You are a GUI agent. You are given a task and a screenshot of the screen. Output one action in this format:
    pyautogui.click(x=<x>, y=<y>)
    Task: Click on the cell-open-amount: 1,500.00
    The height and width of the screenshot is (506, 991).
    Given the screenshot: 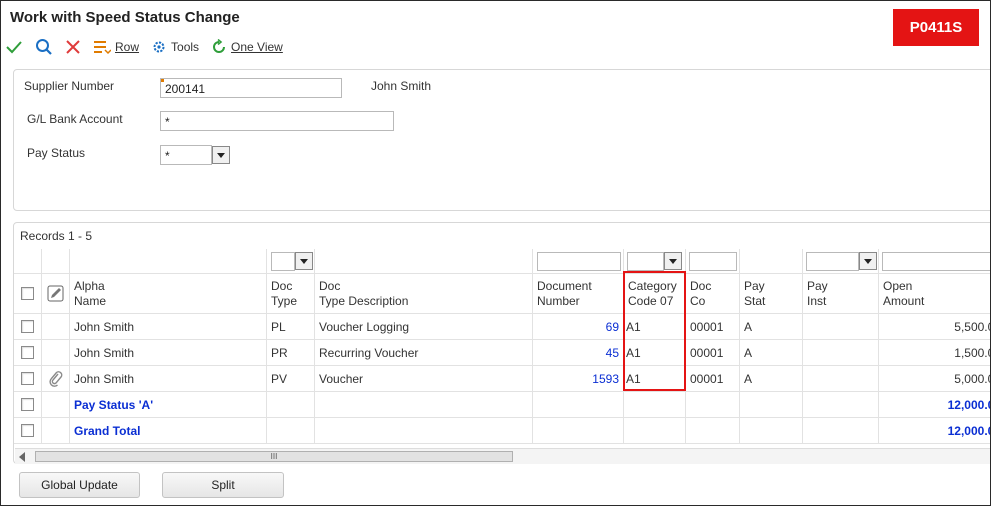 What is the action you would take?
    pyautogui.click(x=934, y=353)
    